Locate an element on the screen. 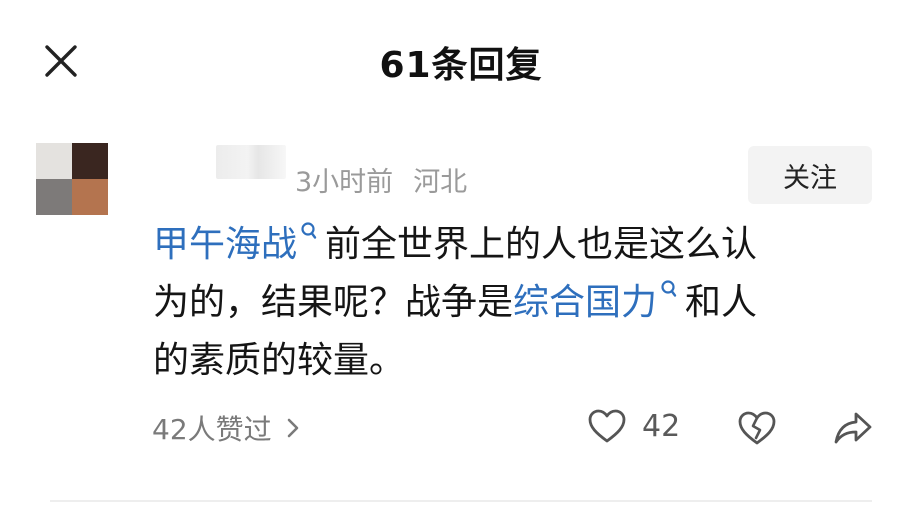 Image resolution: width=922 pixels, height=516 pixels. broken-heart-icon is located at coordinates (757, 428).